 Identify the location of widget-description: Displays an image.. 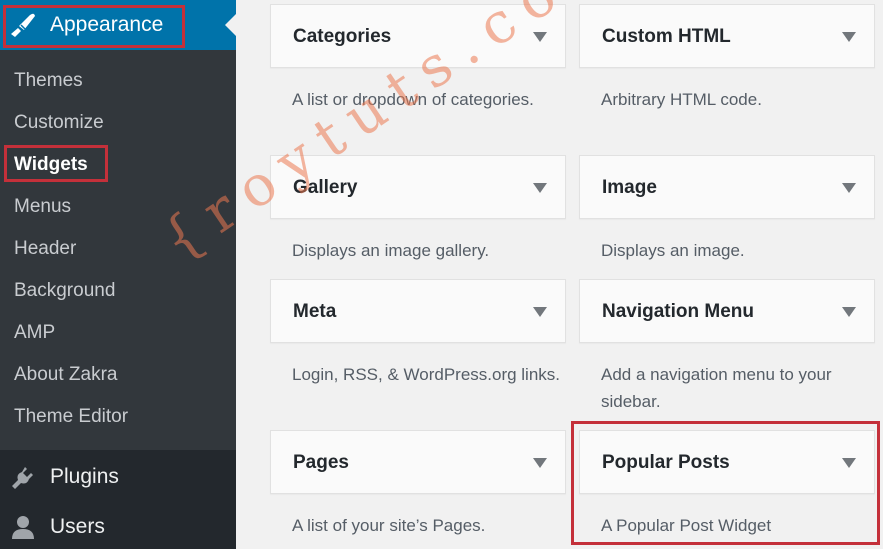
(673, 250).